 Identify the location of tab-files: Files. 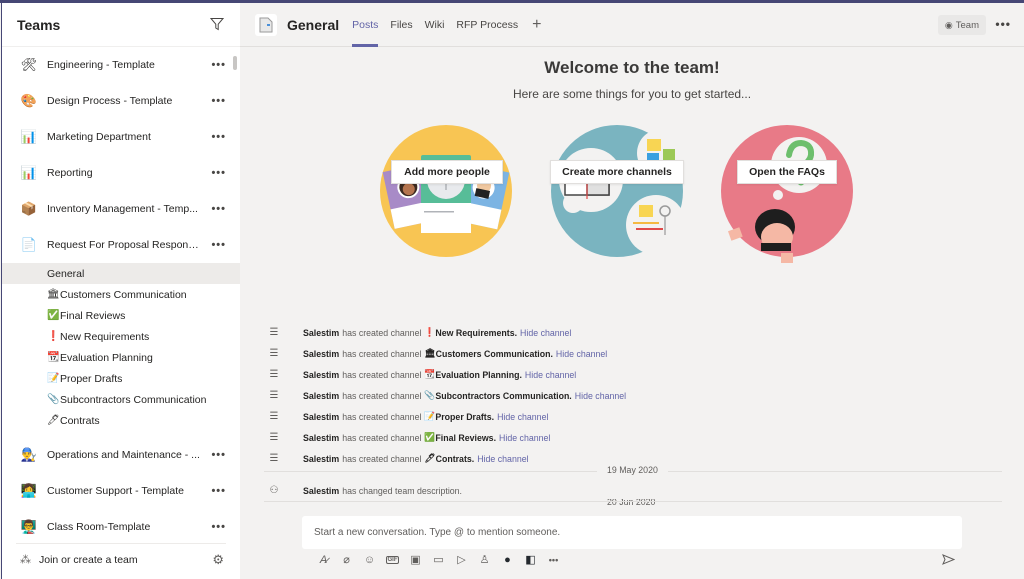
(401, 25).